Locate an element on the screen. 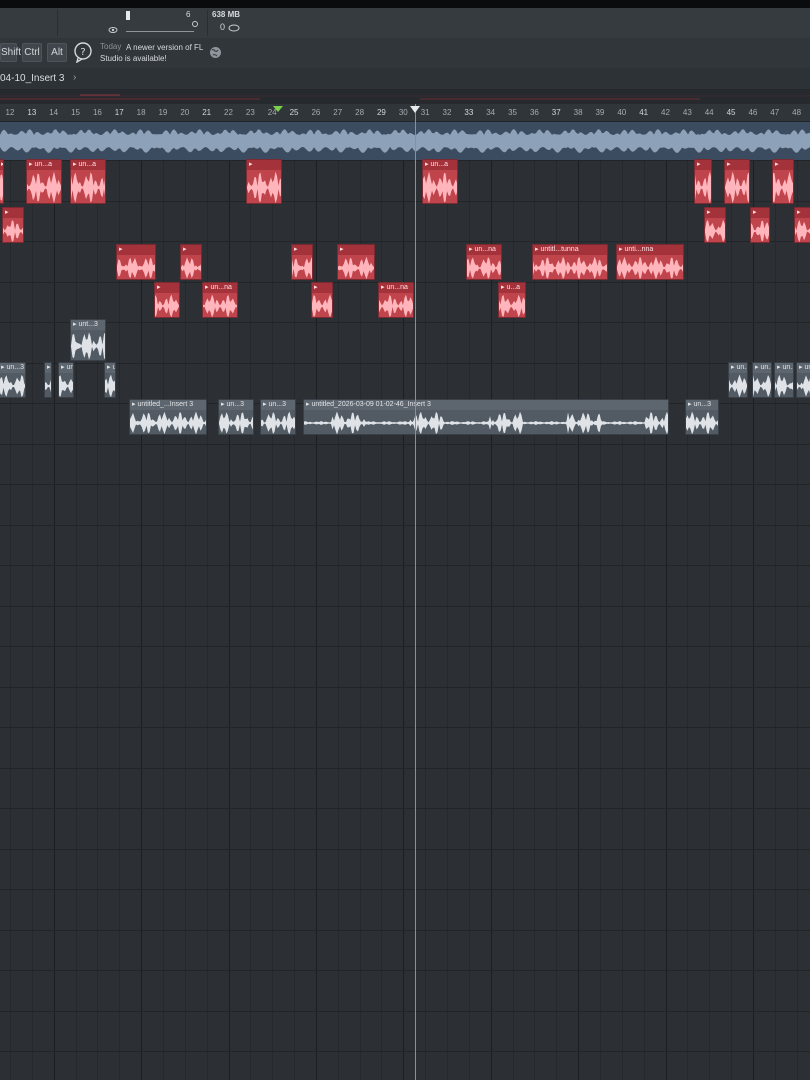  hint-speech-bubble-icon: ? is located at coordinates (83, 52).